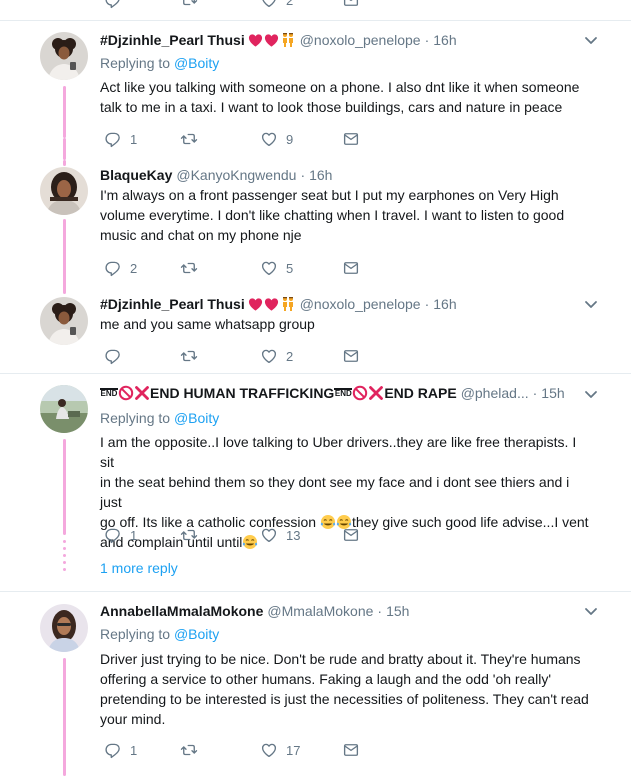 This screenshot has width=631, height=776. I want to click on tweet-header: AnnabellaMmalaMokone @MmalaMokone · 15h, so click(345, 611).